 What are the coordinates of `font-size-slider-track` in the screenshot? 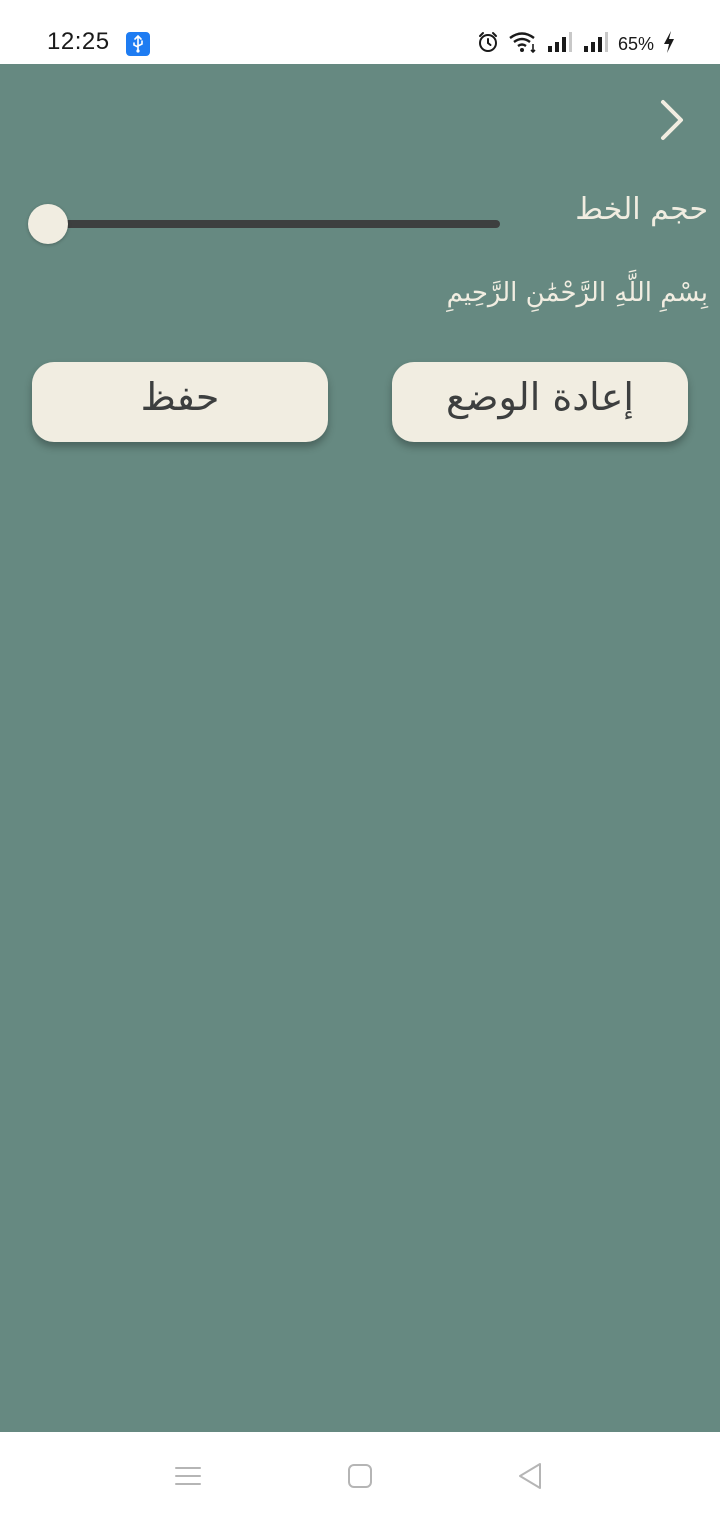 It's located at (274, 224).